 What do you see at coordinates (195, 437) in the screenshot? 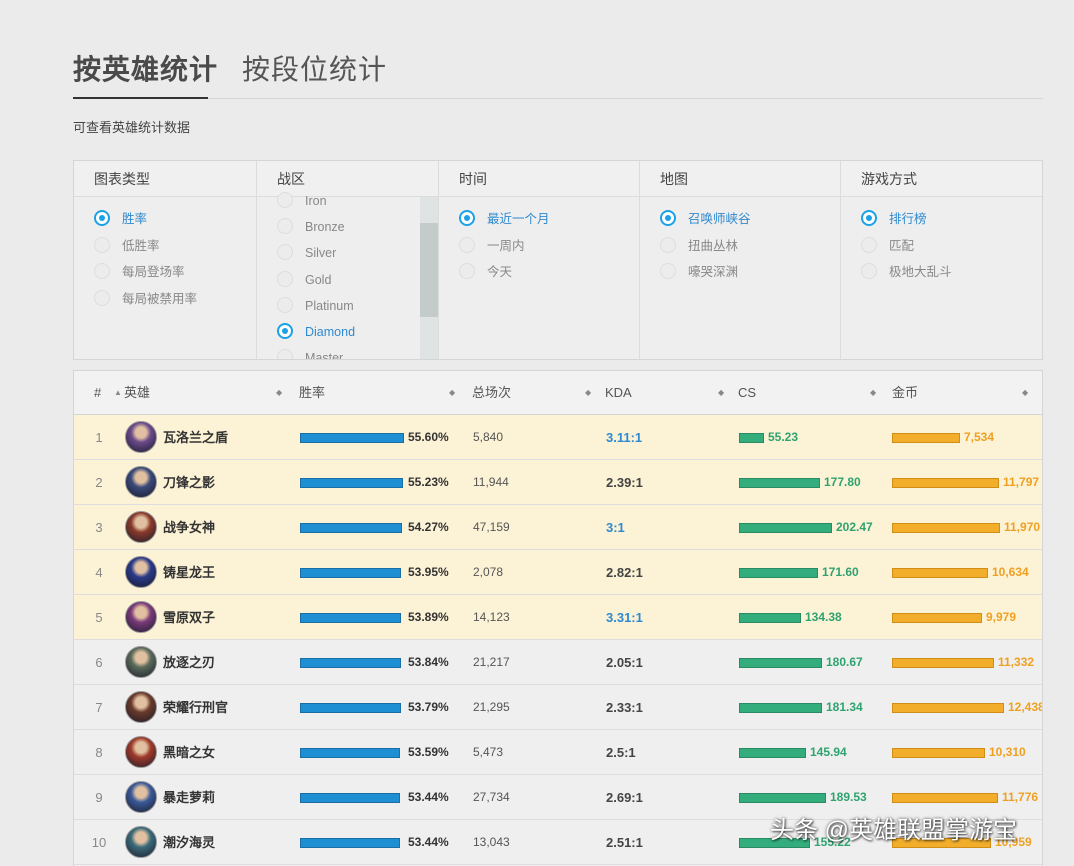
I see `hero-name: 瓦洛兰之盾` at bounding box center [195, 437].